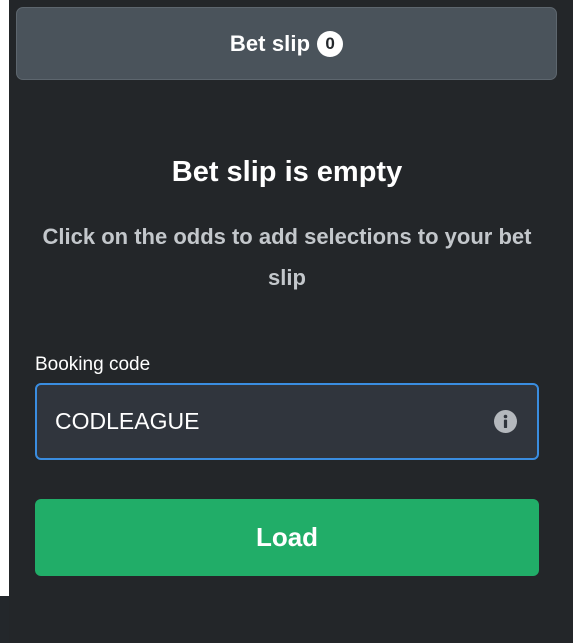 The height and width of the screenshot is (643, 573). Describe the element at coordinates (93, 364) in the screenshot. I see `booking-code-label: Booking code` at that location.